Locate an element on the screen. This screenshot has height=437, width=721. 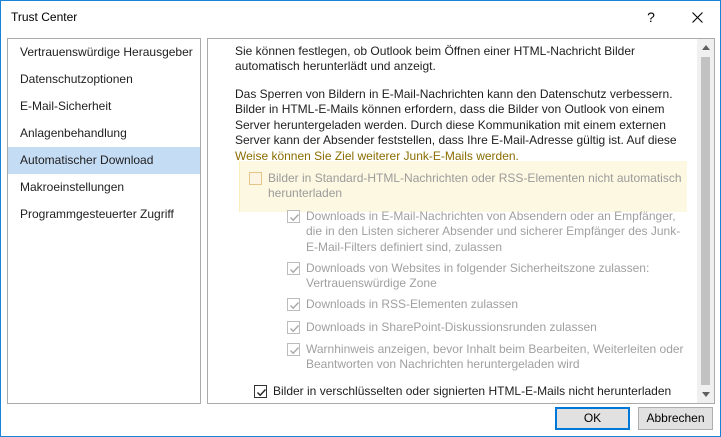
scroll-up-button is located at coordinates (705, 47).